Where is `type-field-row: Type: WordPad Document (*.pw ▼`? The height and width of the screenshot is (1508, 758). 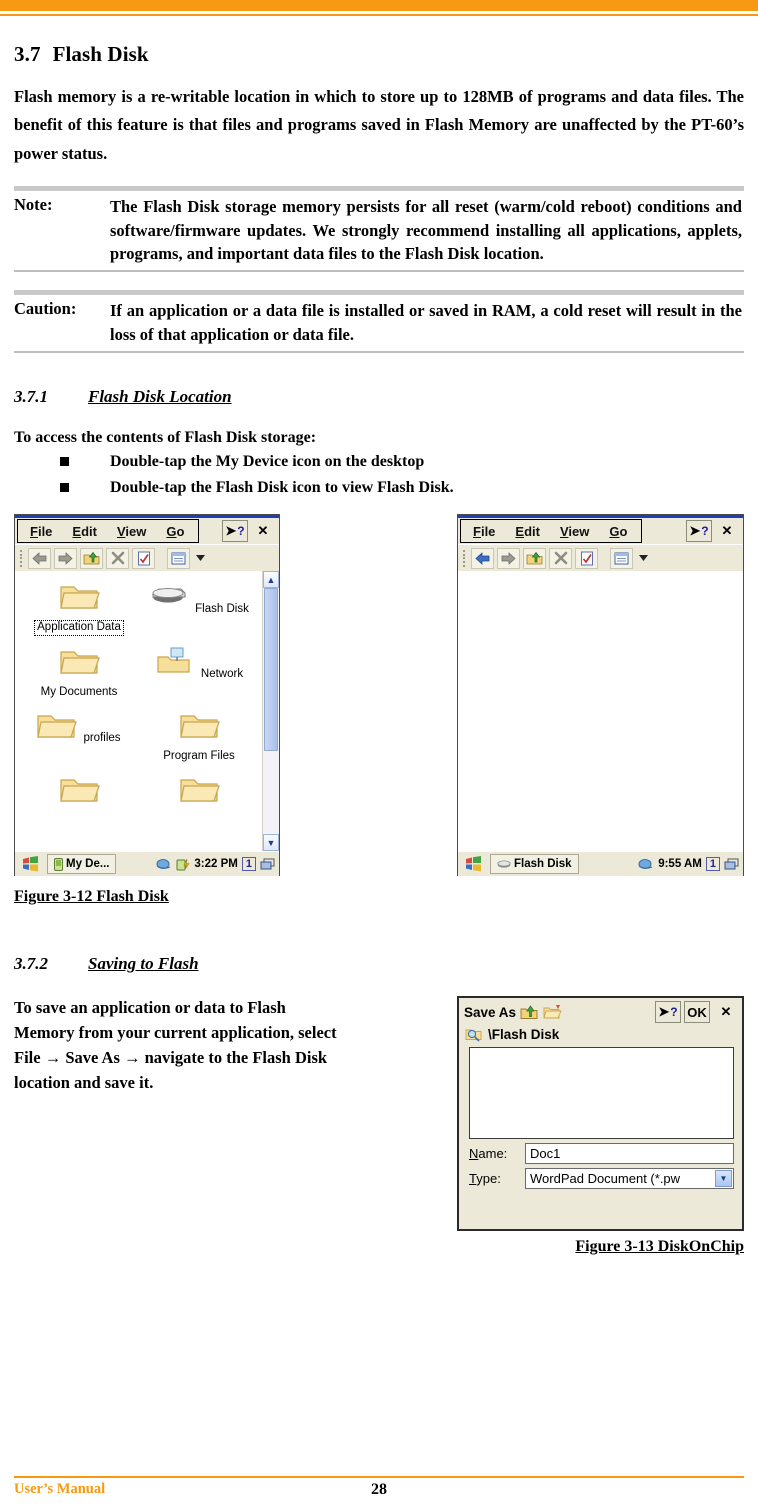 type-field-row: Type: WordPad Document (*.pw ▼ is located at coordinates (601, 1179).